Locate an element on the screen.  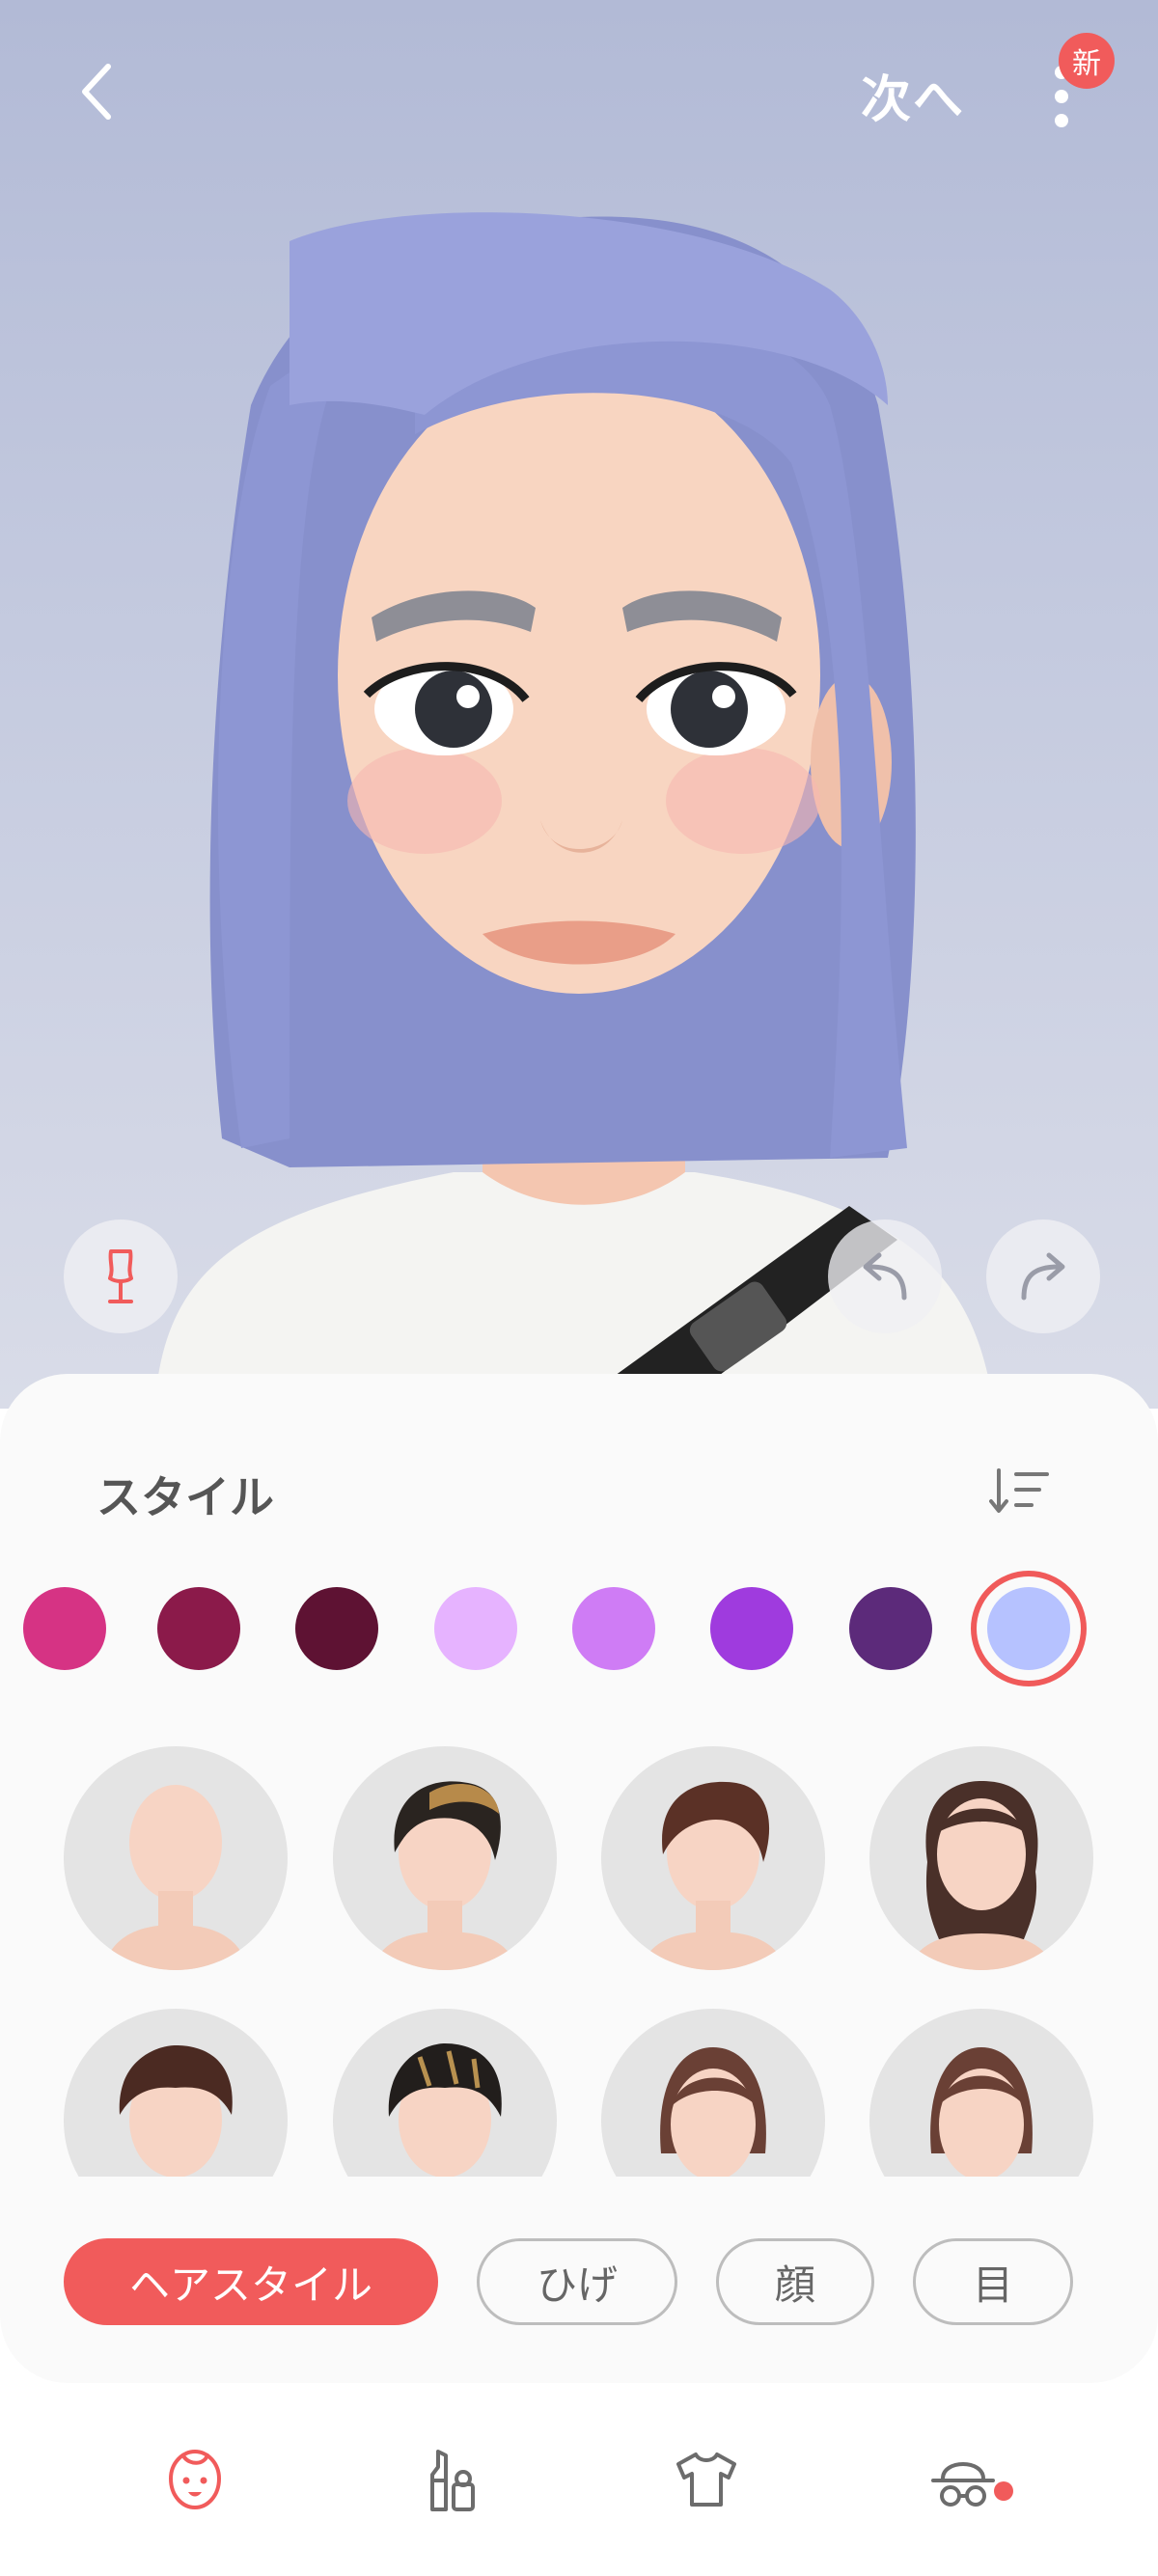
nav-face is located at coordinates (195, 2479).